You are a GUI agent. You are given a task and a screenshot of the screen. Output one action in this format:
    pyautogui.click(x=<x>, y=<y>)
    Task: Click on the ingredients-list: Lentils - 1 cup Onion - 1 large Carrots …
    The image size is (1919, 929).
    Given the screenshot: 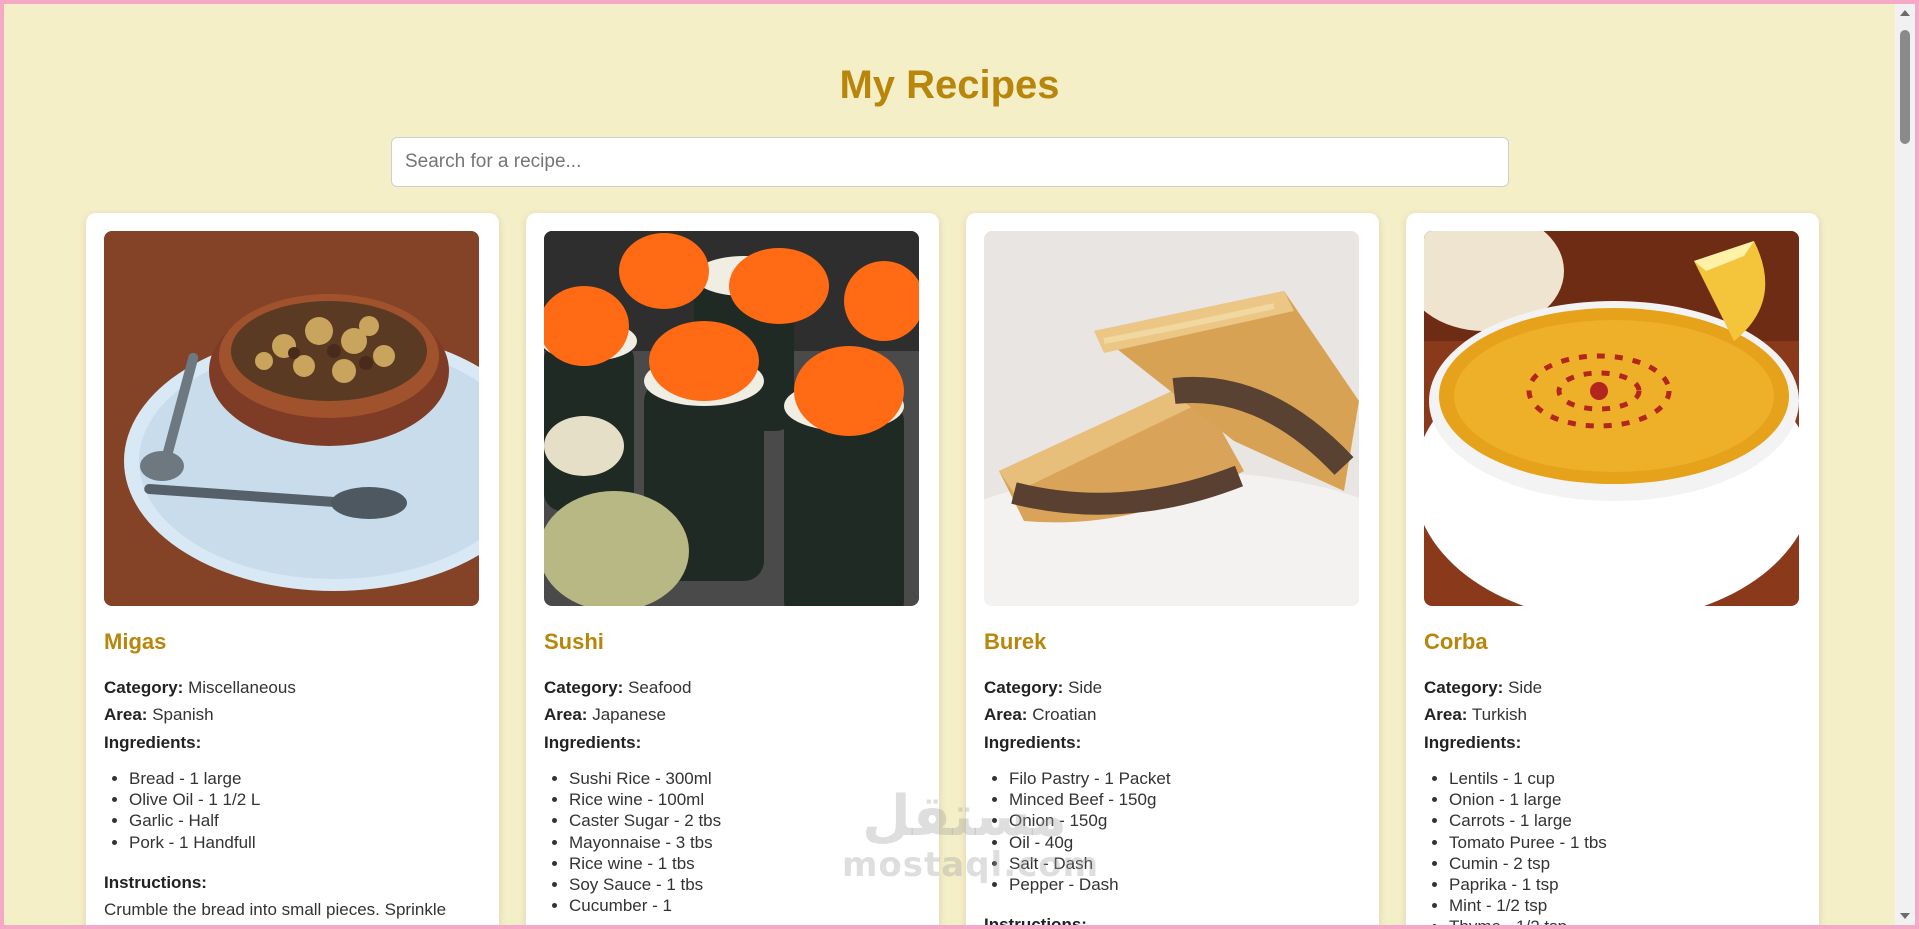 What is the action you would take?
    pyautogui.click(x=1515, y=846)
    